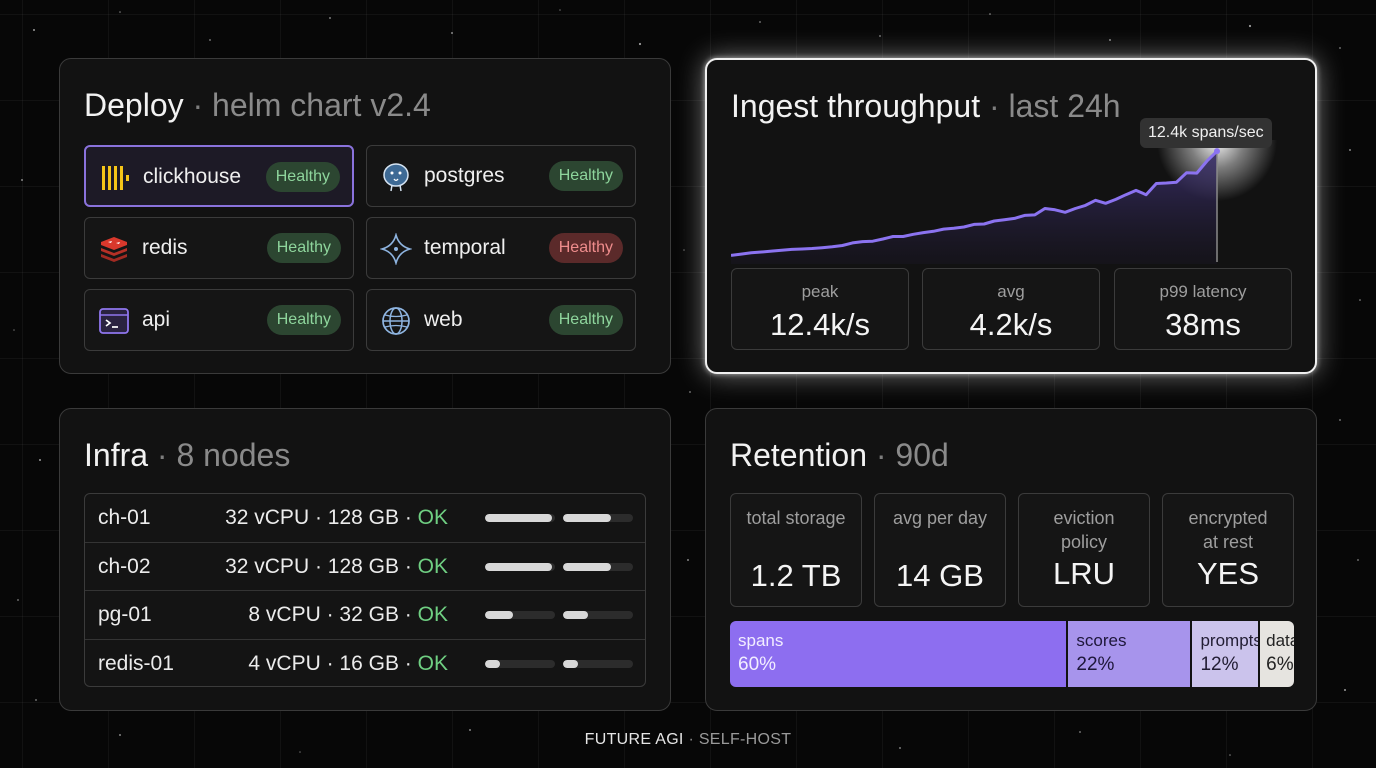  Describe the element at coordinates (796, 575) in the screenshot. I see `stat-value: 1.2 TB` at that location.